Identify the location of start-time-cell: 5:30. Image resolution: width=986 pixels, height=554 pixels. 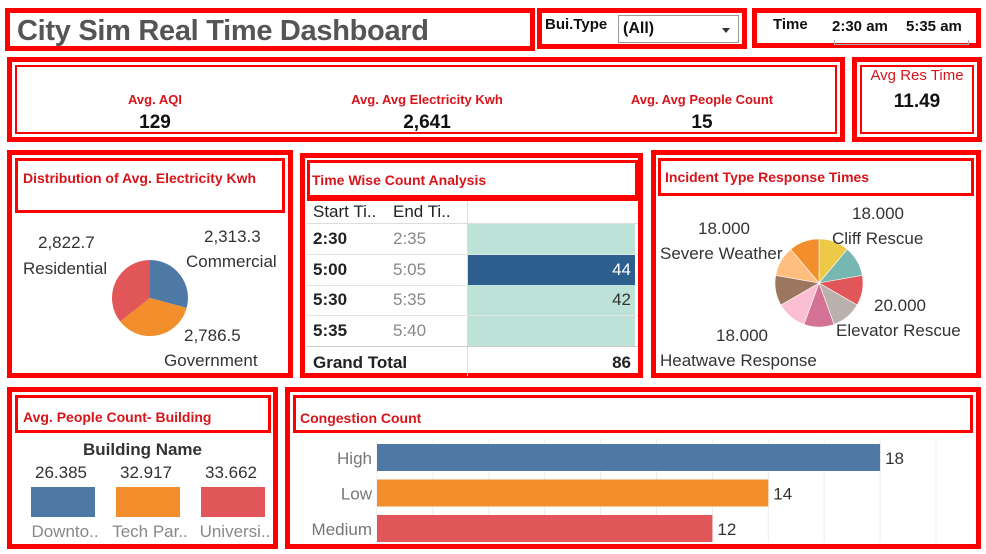
(330, 299).